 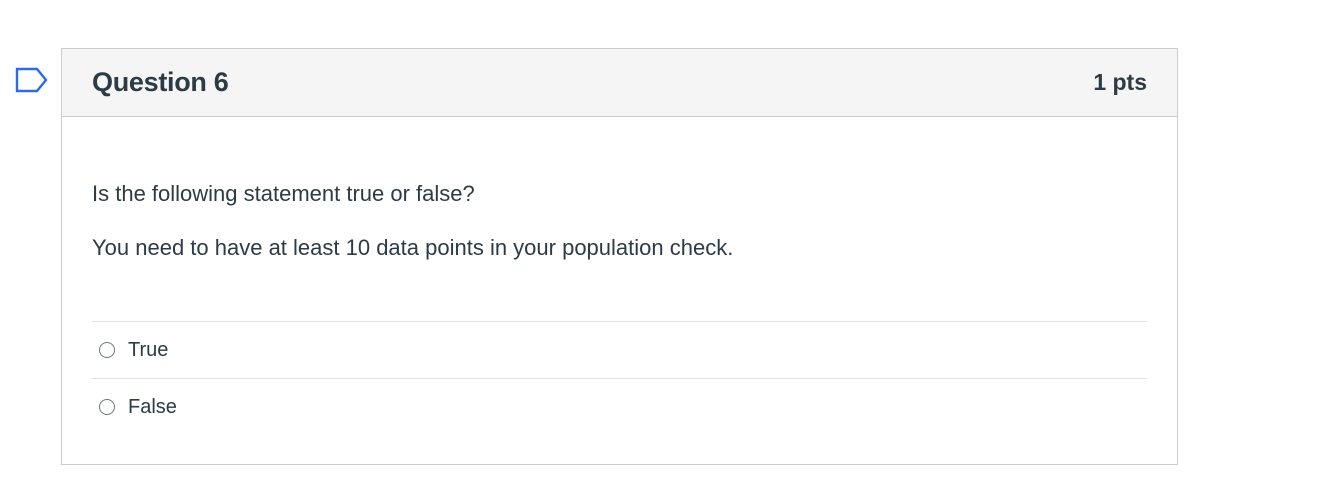 I want to click on answer-option-true: True, so click(x=619, y=350).